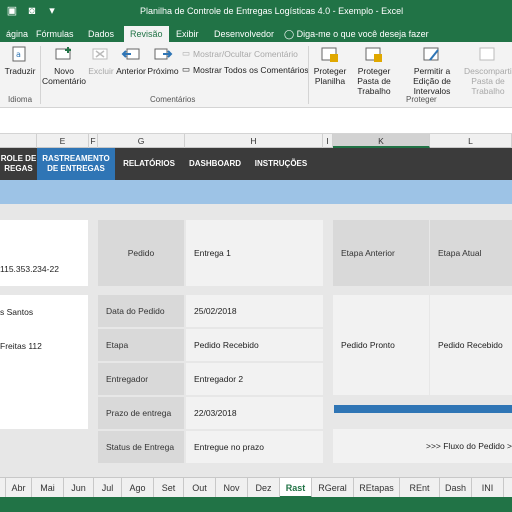 The image size is (512, 512). Describe the element at coordinates (374, 71) in the screenshot. I see `proteger-pasta-button: Proteger Pasta de Trabalho` at that location.